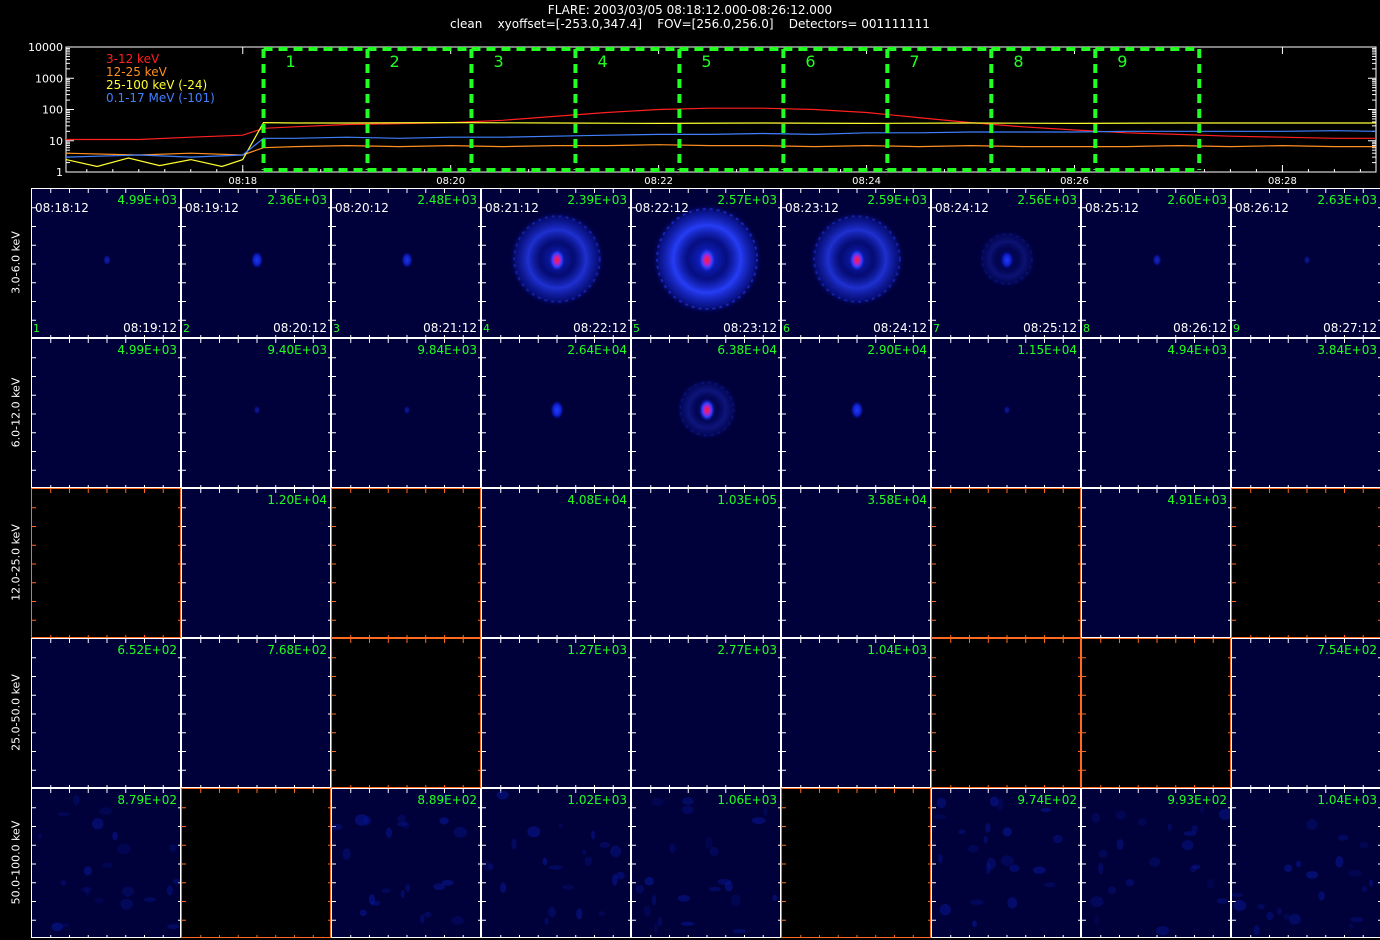  What do you see at coordinates (512, 208) in the screenshot?
I see `start-time-label: 08:21:12` at bounding box center [512, 208].